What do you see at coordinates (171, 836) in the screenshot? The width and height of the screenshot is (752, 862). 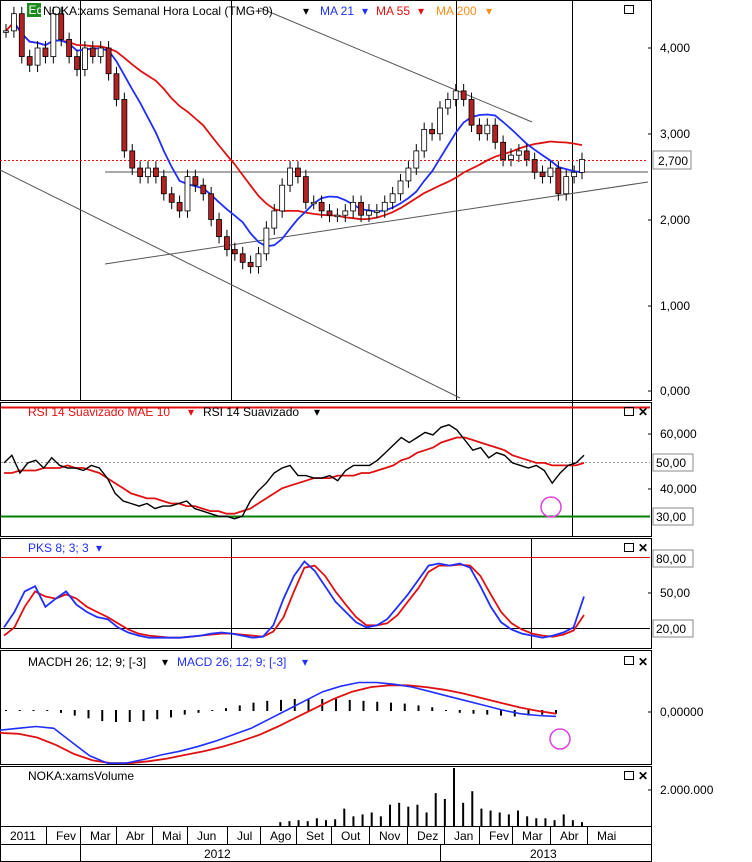 I see `month-label: Mai` at bounding box center [171, 836].